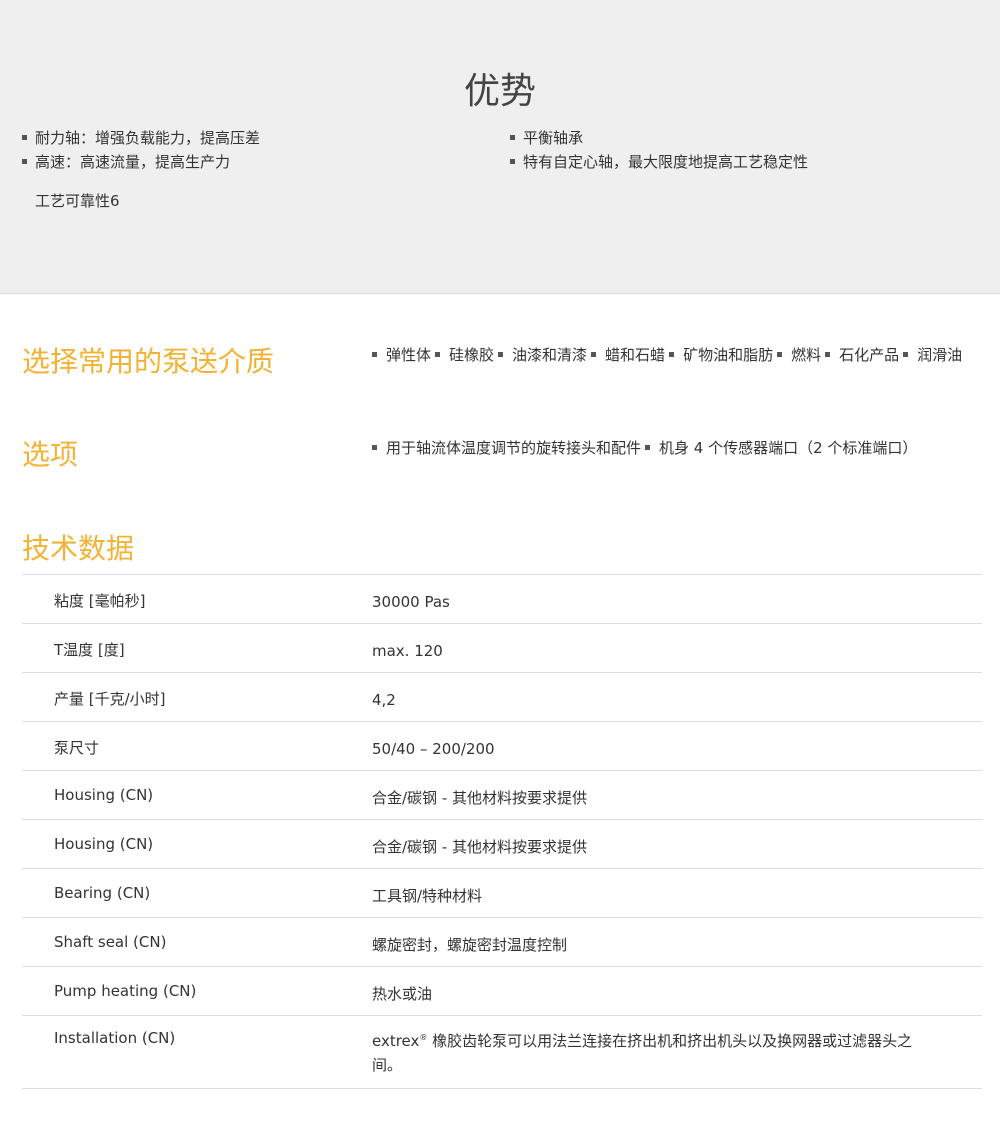 The image size is (1000, 1134). Describe the element at coordinates (781, 448) in the screenshot. I see `option-item: 机身 4 个传感器端口（2 个标准端口）` at that location.